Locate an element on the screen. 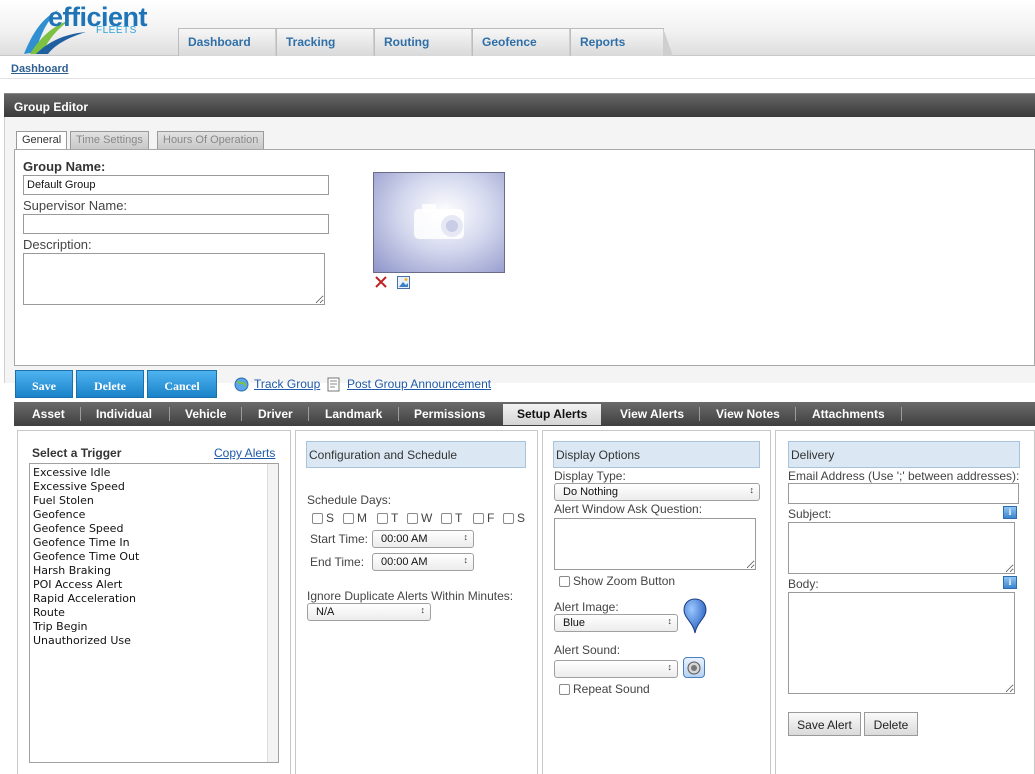 This screenshot has height=774, width=1035. repeat-sound-checkbox: Repeat Sound is located at coordinates (604, 689).